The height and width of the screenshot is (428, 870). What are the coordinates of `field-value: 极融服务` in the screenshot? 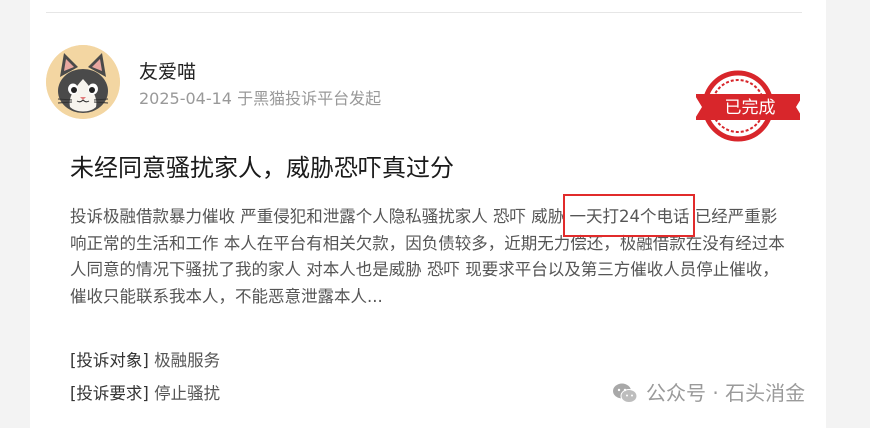 It's located at (187, 360).